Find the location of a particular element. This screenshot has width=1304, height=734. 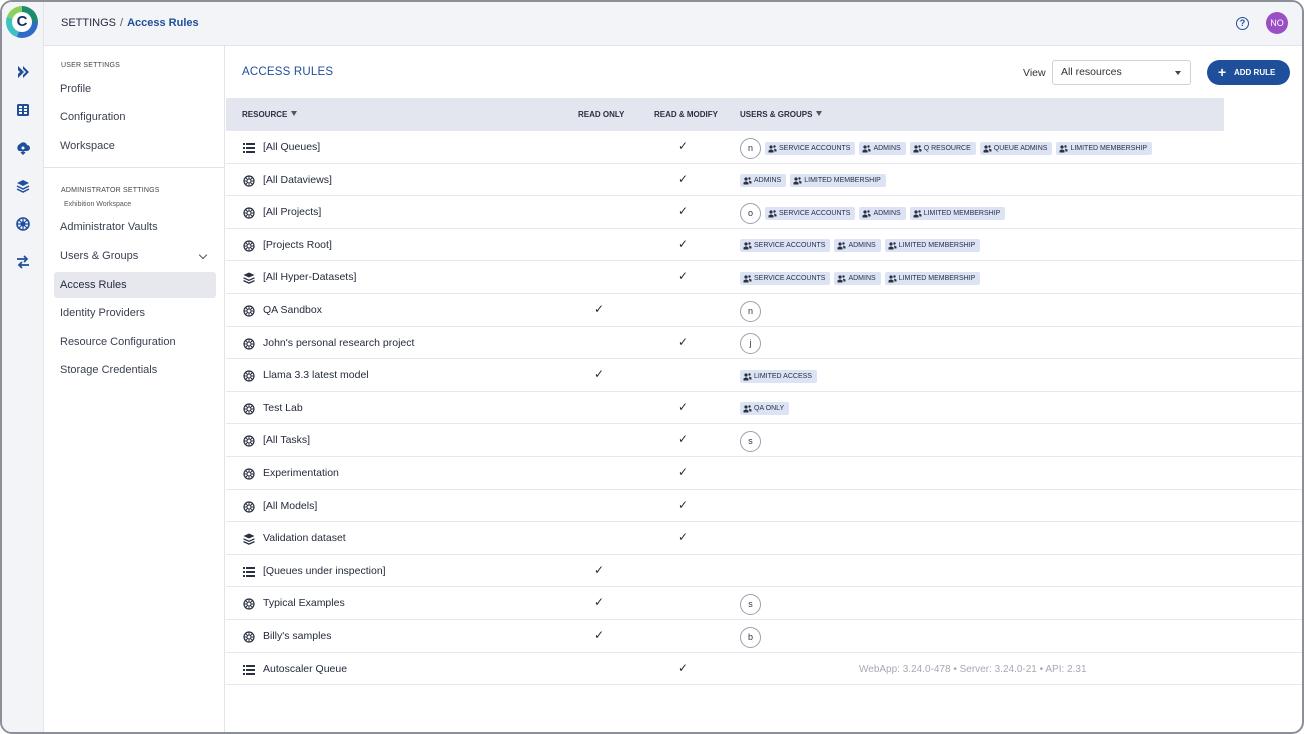

table-row: [Queues under inspection] ✓ is located at coordinates (764, 571).